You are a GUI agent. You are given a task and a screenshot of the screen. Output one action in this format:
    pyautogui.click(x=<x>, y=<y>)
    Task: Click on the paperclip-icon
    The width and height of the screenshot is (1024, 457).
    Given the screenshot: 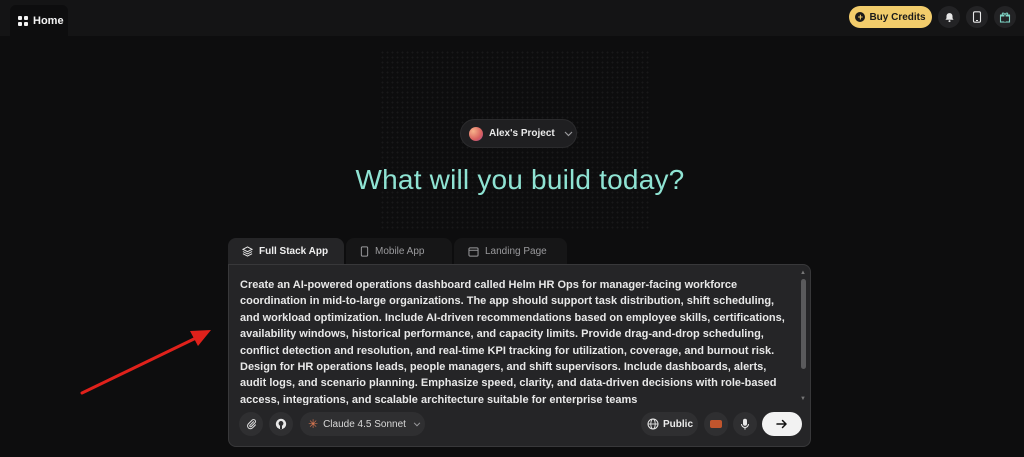 What is the action you would take?
    pyautogui.click(x=251, y=424)
    